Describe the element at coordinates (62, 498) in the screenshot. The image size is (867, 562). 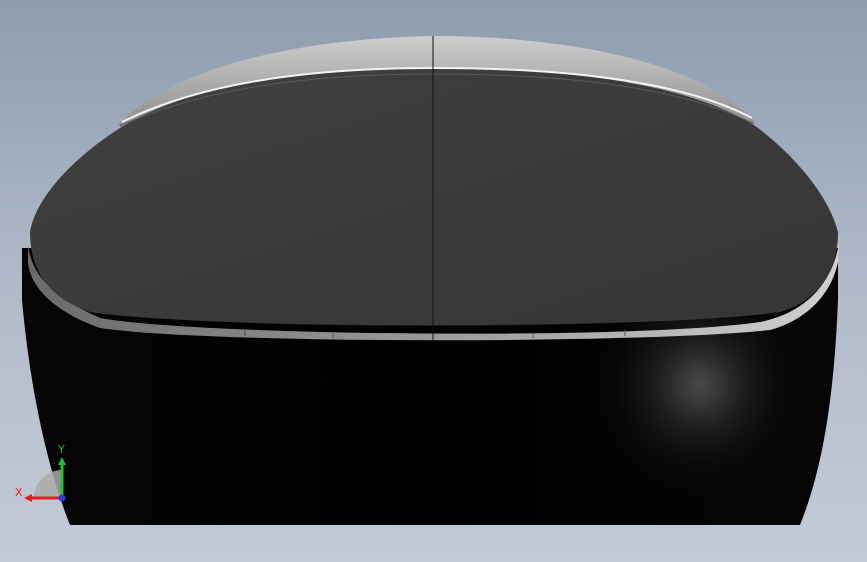
I see `triad-z-axis` at that location.